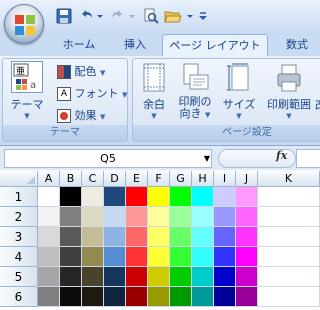 The image size is (320, 310). Describe the element at coordinates (79, 45) in the screenshot. I see `tab-home: ホーム` at that location.